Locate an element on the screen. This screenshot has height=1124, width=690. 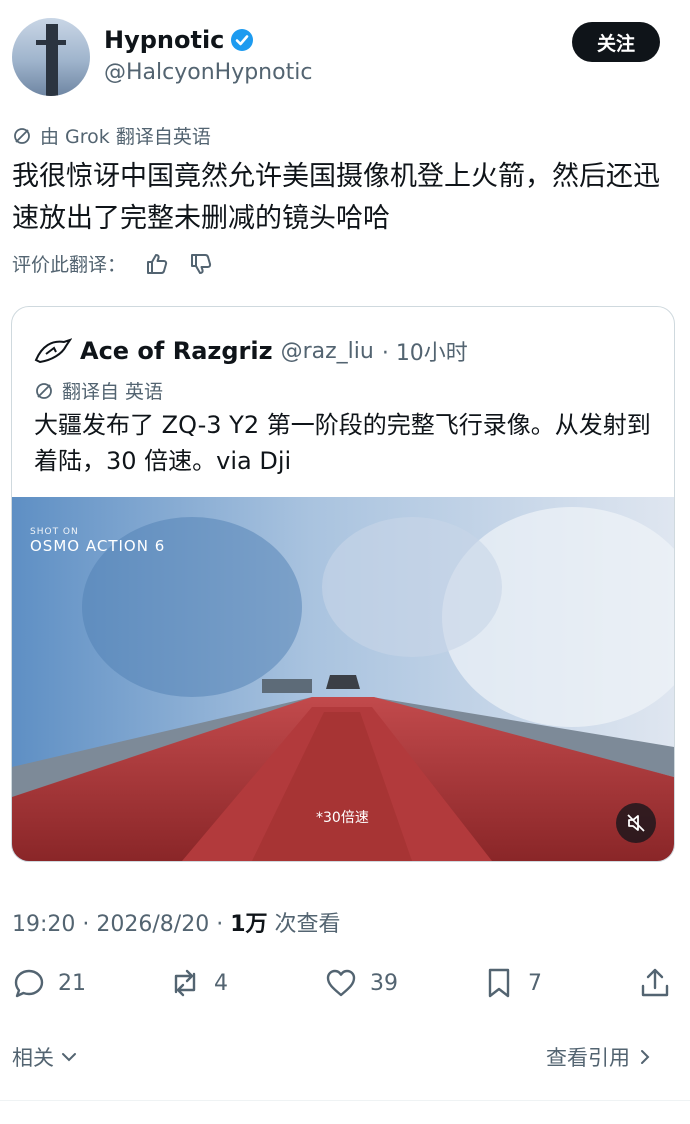
rate-translation: 评价此翻译： is located at coordinates (113, 263).